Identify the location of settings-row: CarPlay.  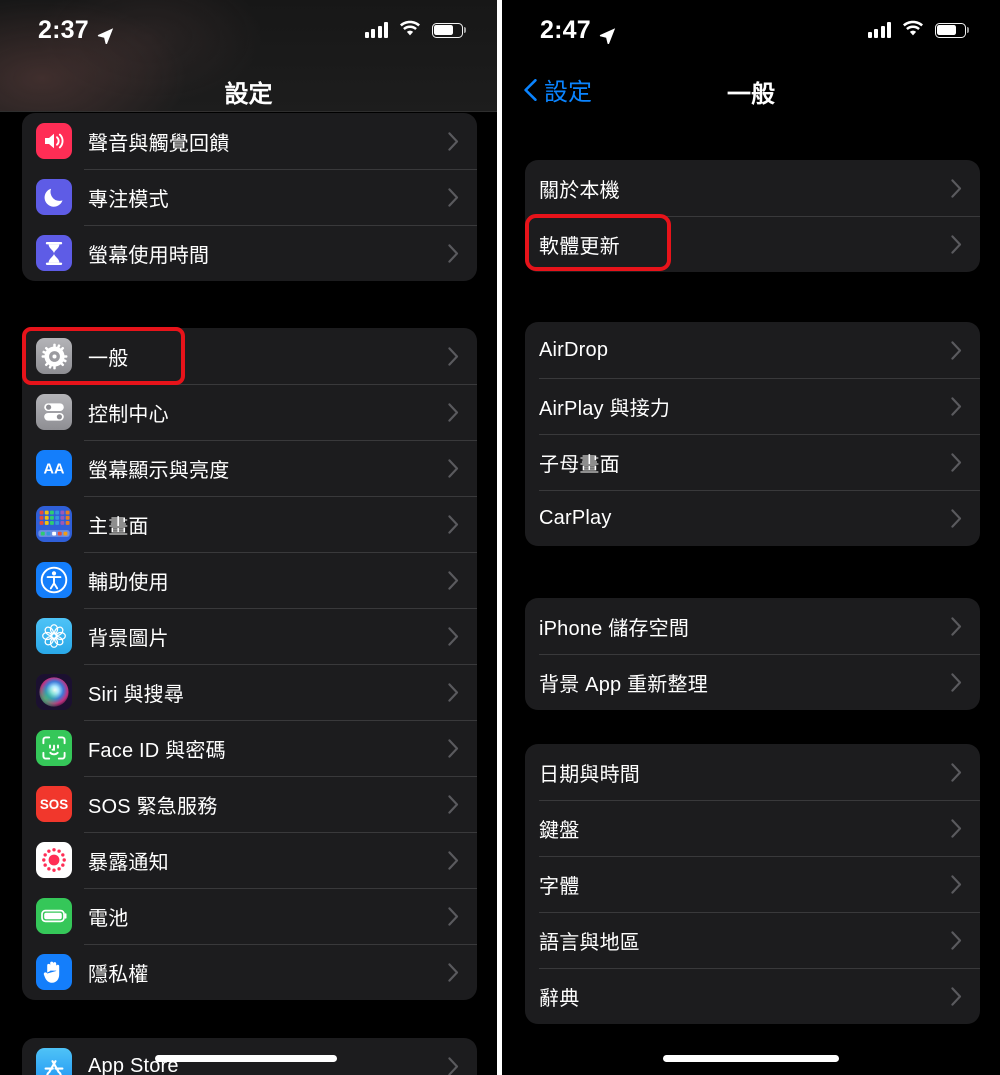
(752, 518).